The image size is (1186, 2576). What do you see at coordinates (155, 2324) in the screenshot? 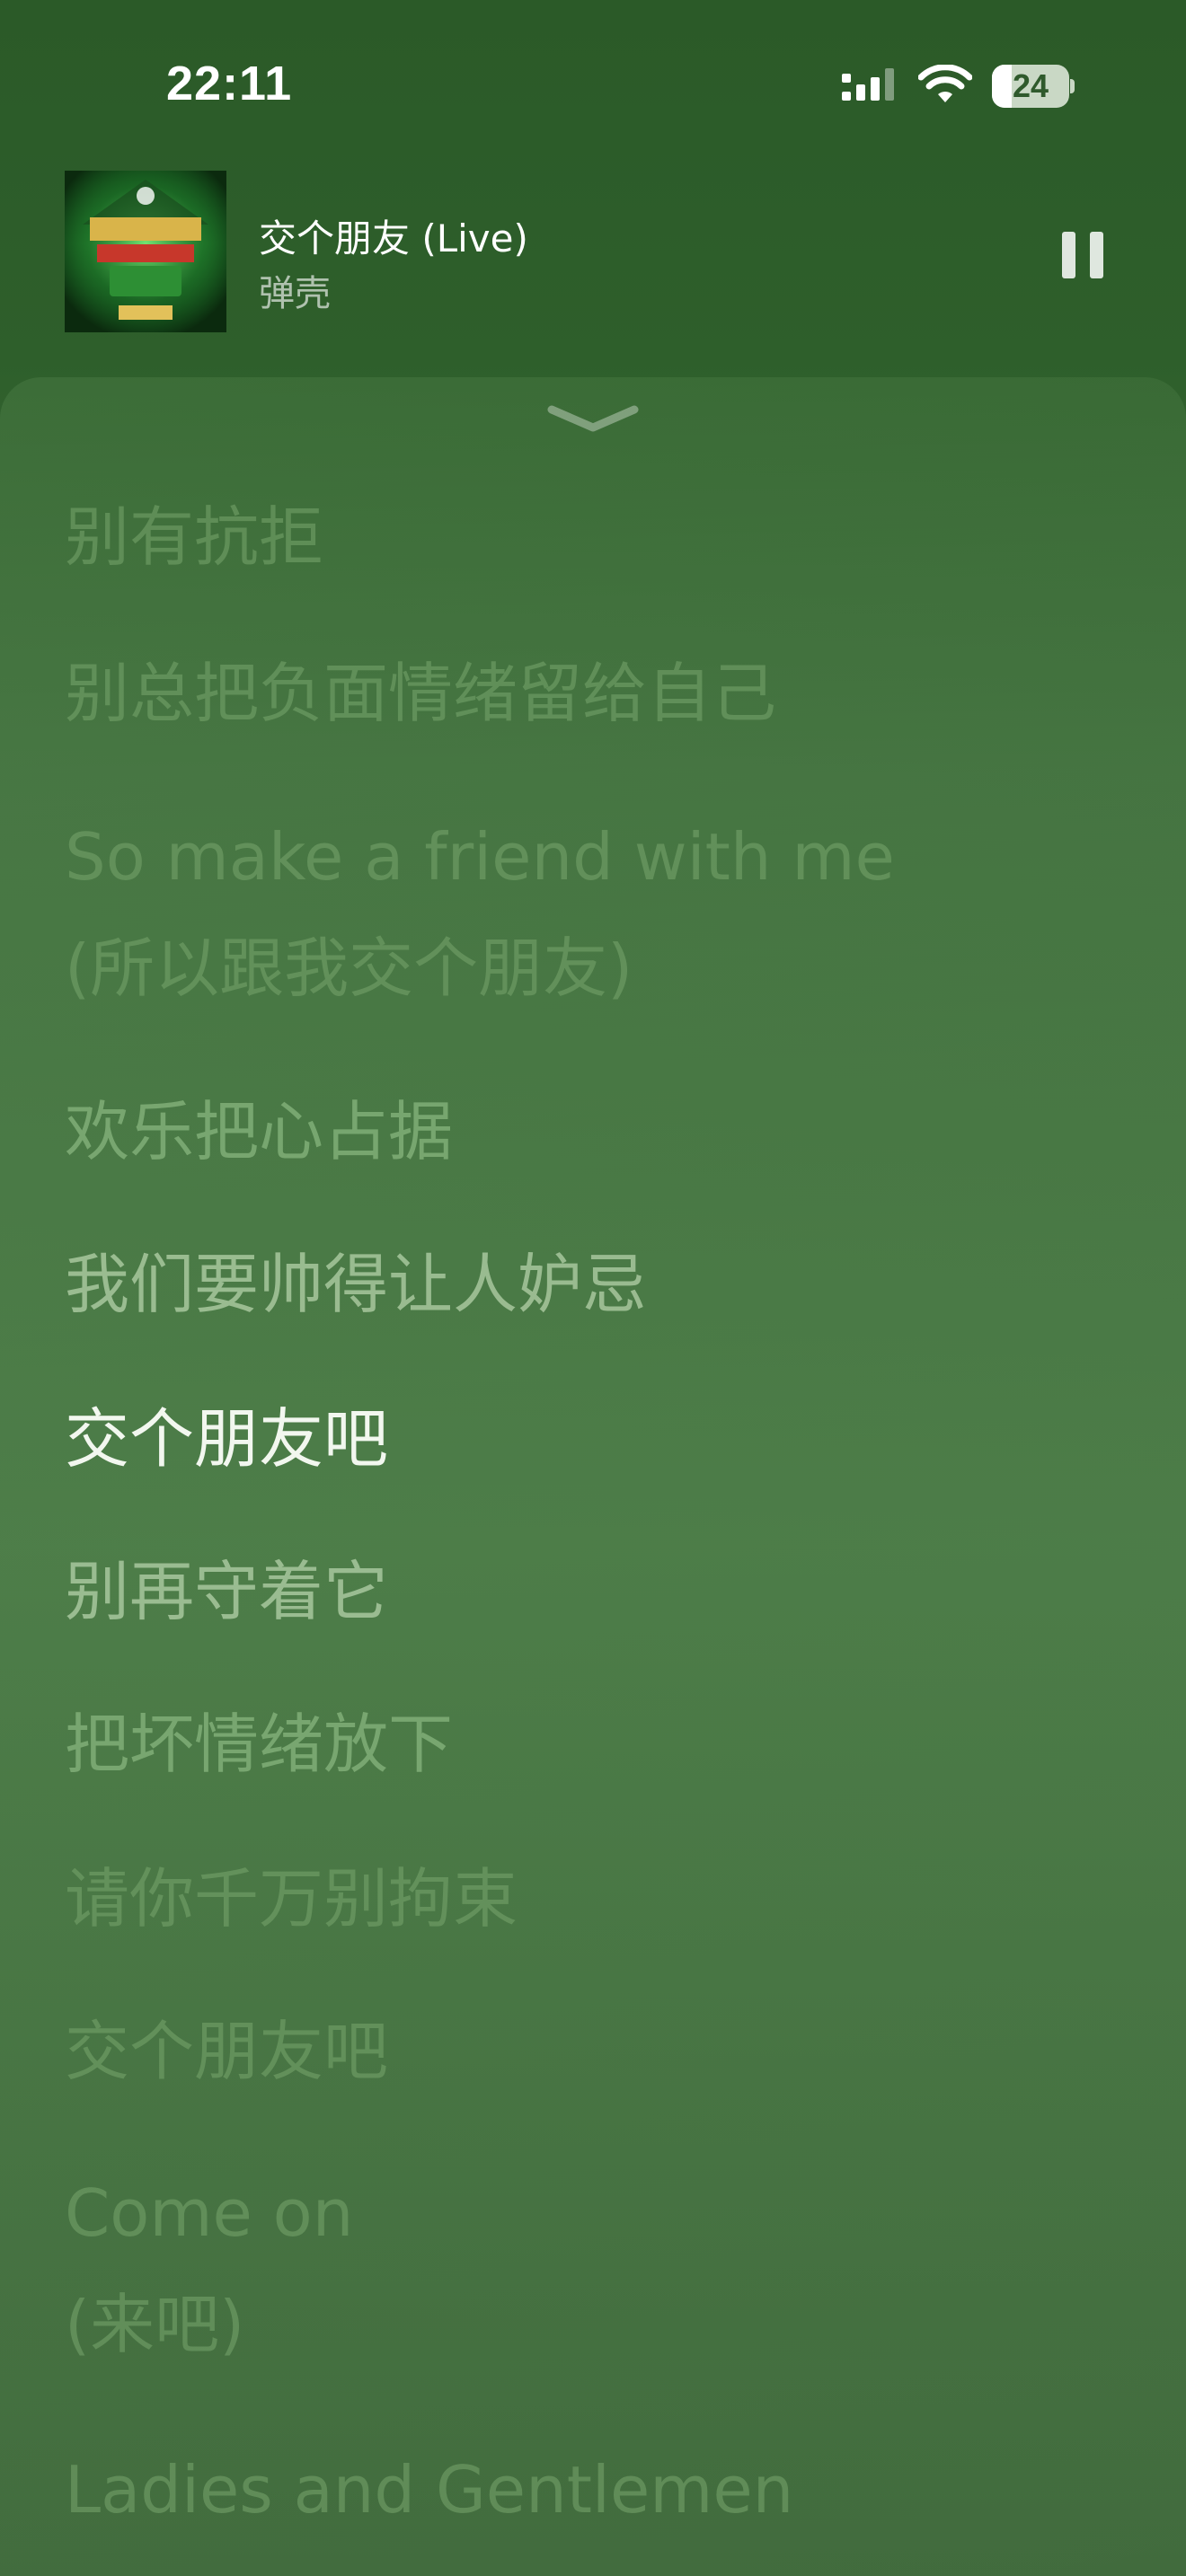
I see `lyric-translation: (来吧)` at bounding box center [155, 2324].